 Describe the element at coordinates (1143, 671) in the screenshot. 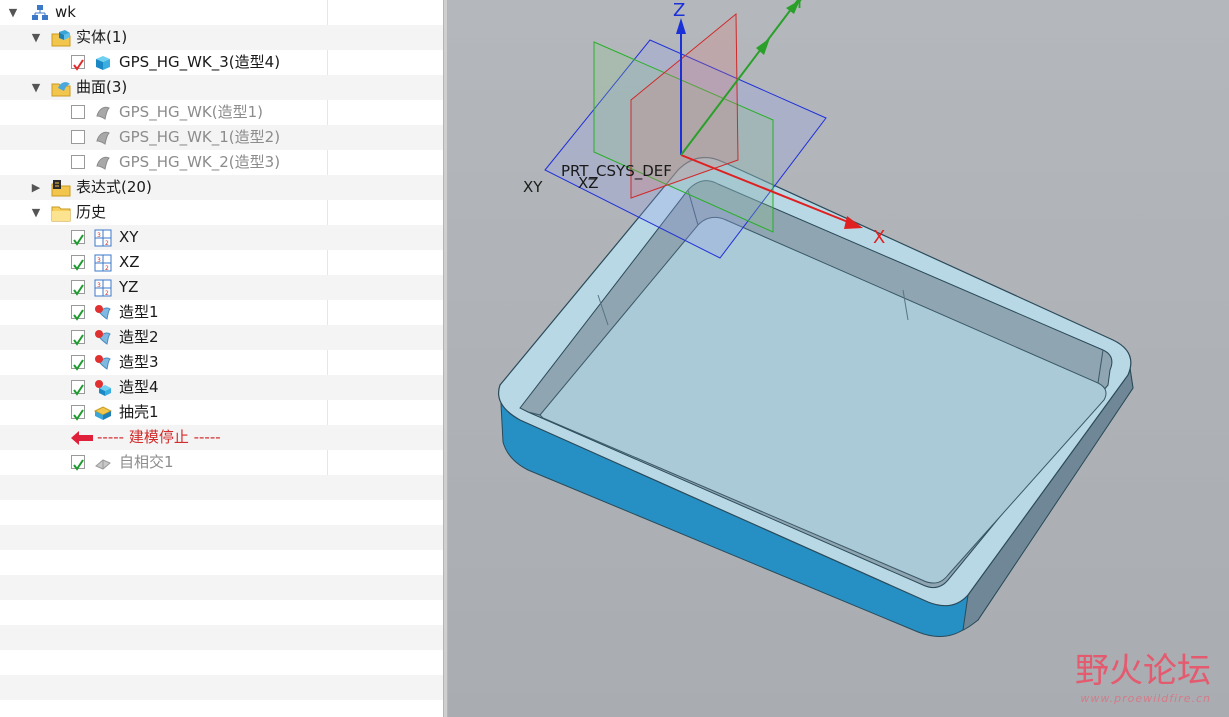

I see `watermark-title: 野火论坛` at that location.